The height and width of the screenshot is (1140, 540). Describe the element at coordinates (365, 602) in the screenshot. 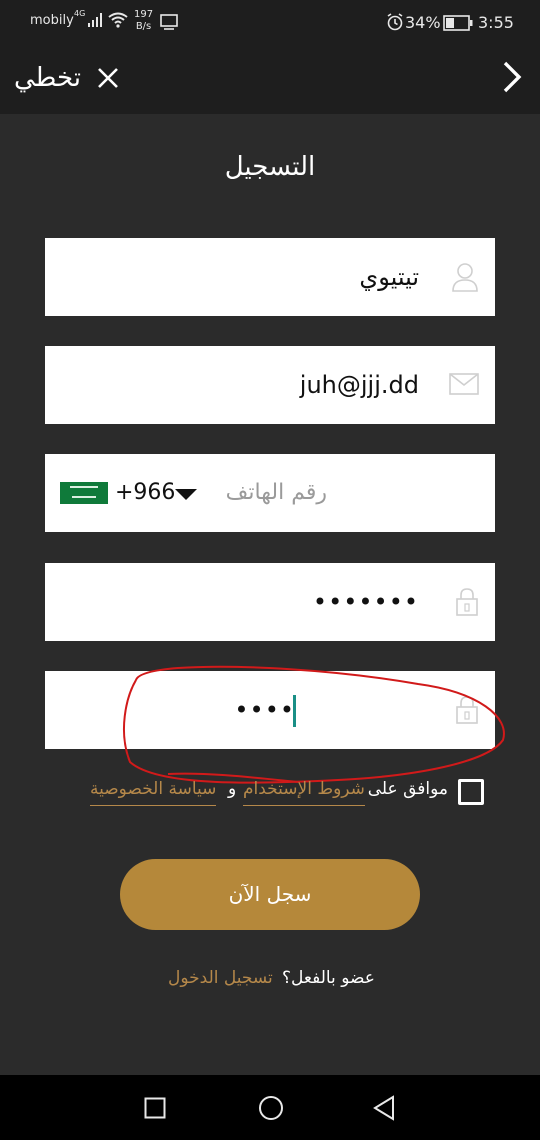

I see `password-value: •••••••` at that location.